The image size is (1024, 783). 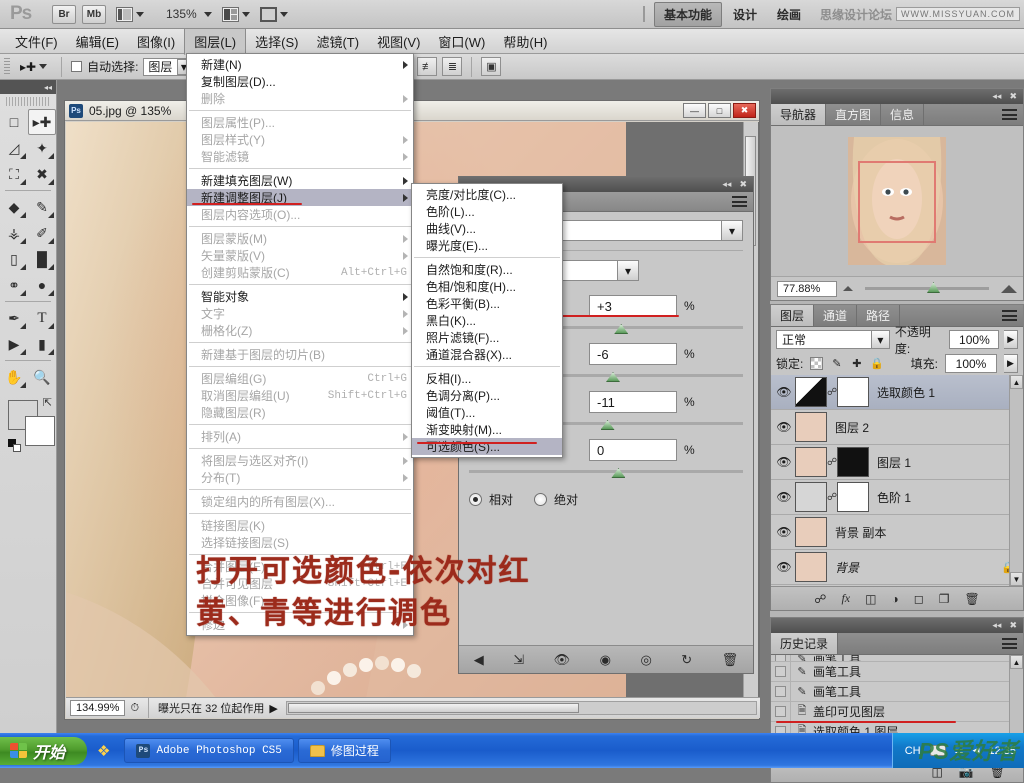 What do you see at coordinates (47, 402) in the screenshot?
I see `swap-colors-icon: ⇱` at bounding box center [47, 402].